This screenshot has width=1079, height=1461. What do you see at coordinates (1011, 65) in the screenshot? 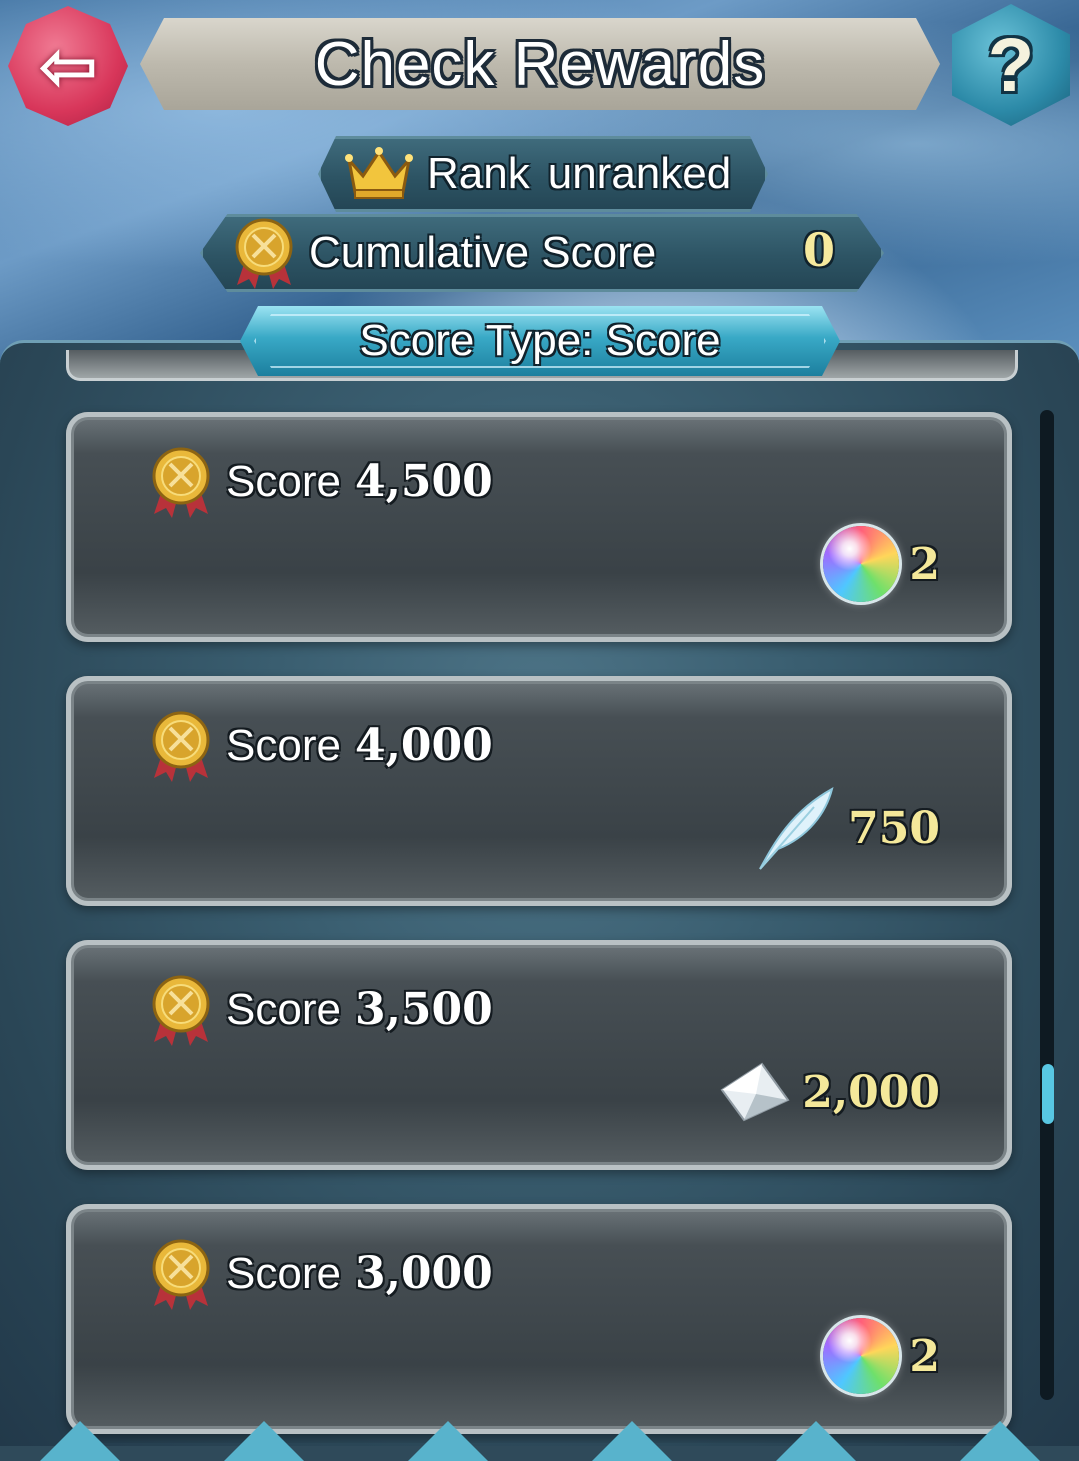
I see `question-mark-icon: ?` at bounding box center [1011, 65].